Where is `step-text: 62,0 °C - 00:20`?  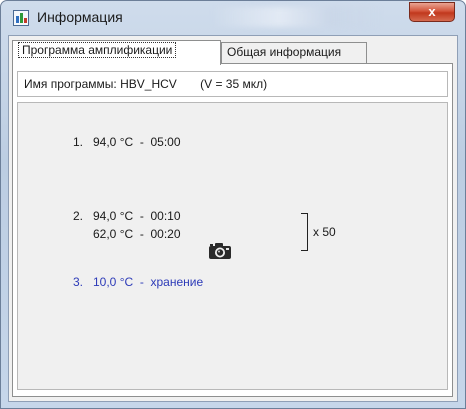
step-text: 62,0 °C - 00:20 is located at coordinates (137, 234).